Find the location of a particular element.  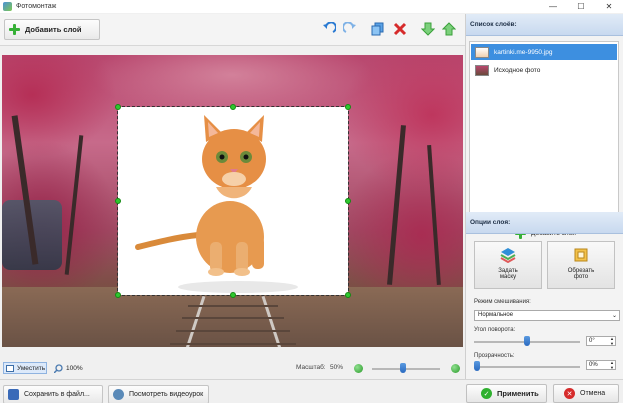

delete-icon is located at coordinates (400, 29).